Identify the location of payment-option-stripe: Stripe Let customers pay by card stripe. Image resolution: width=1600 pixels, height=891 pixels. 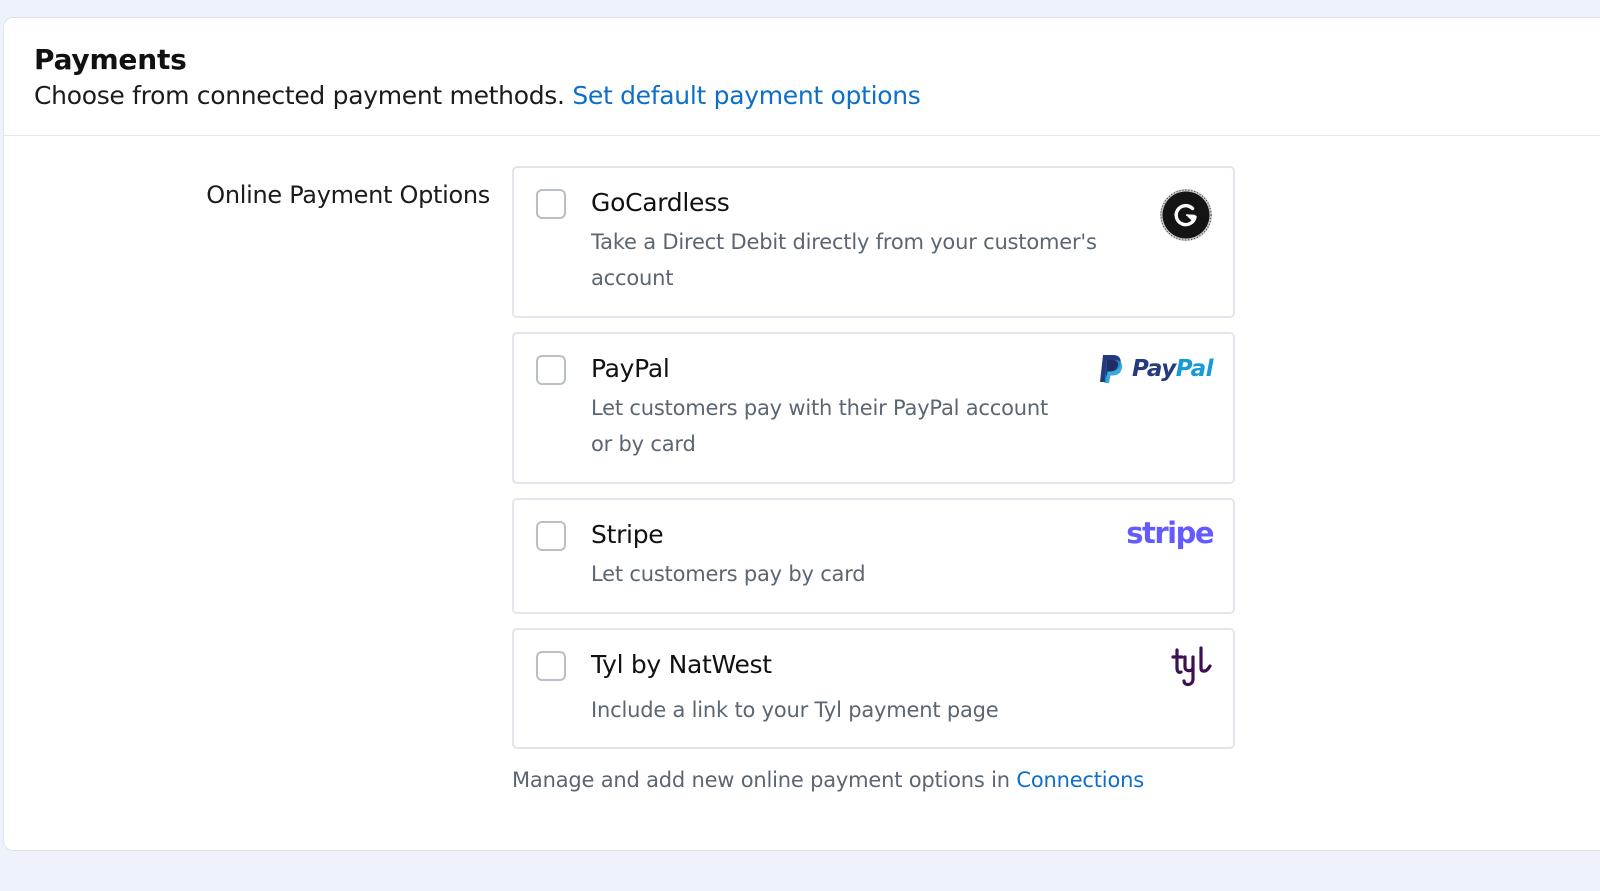
(873, 556).